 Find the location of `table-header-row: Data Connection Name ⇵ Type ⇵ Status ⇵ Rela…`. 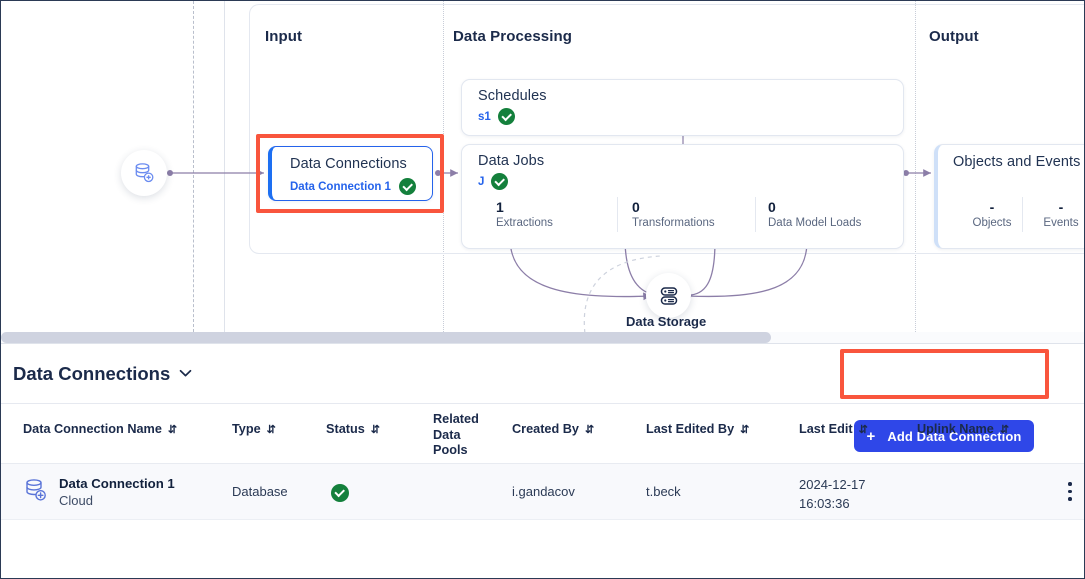

table-header-row: Data Connection Name ⇵ Type ⇵ Status ⇵ Rela… is located at coordinates (542, 434).